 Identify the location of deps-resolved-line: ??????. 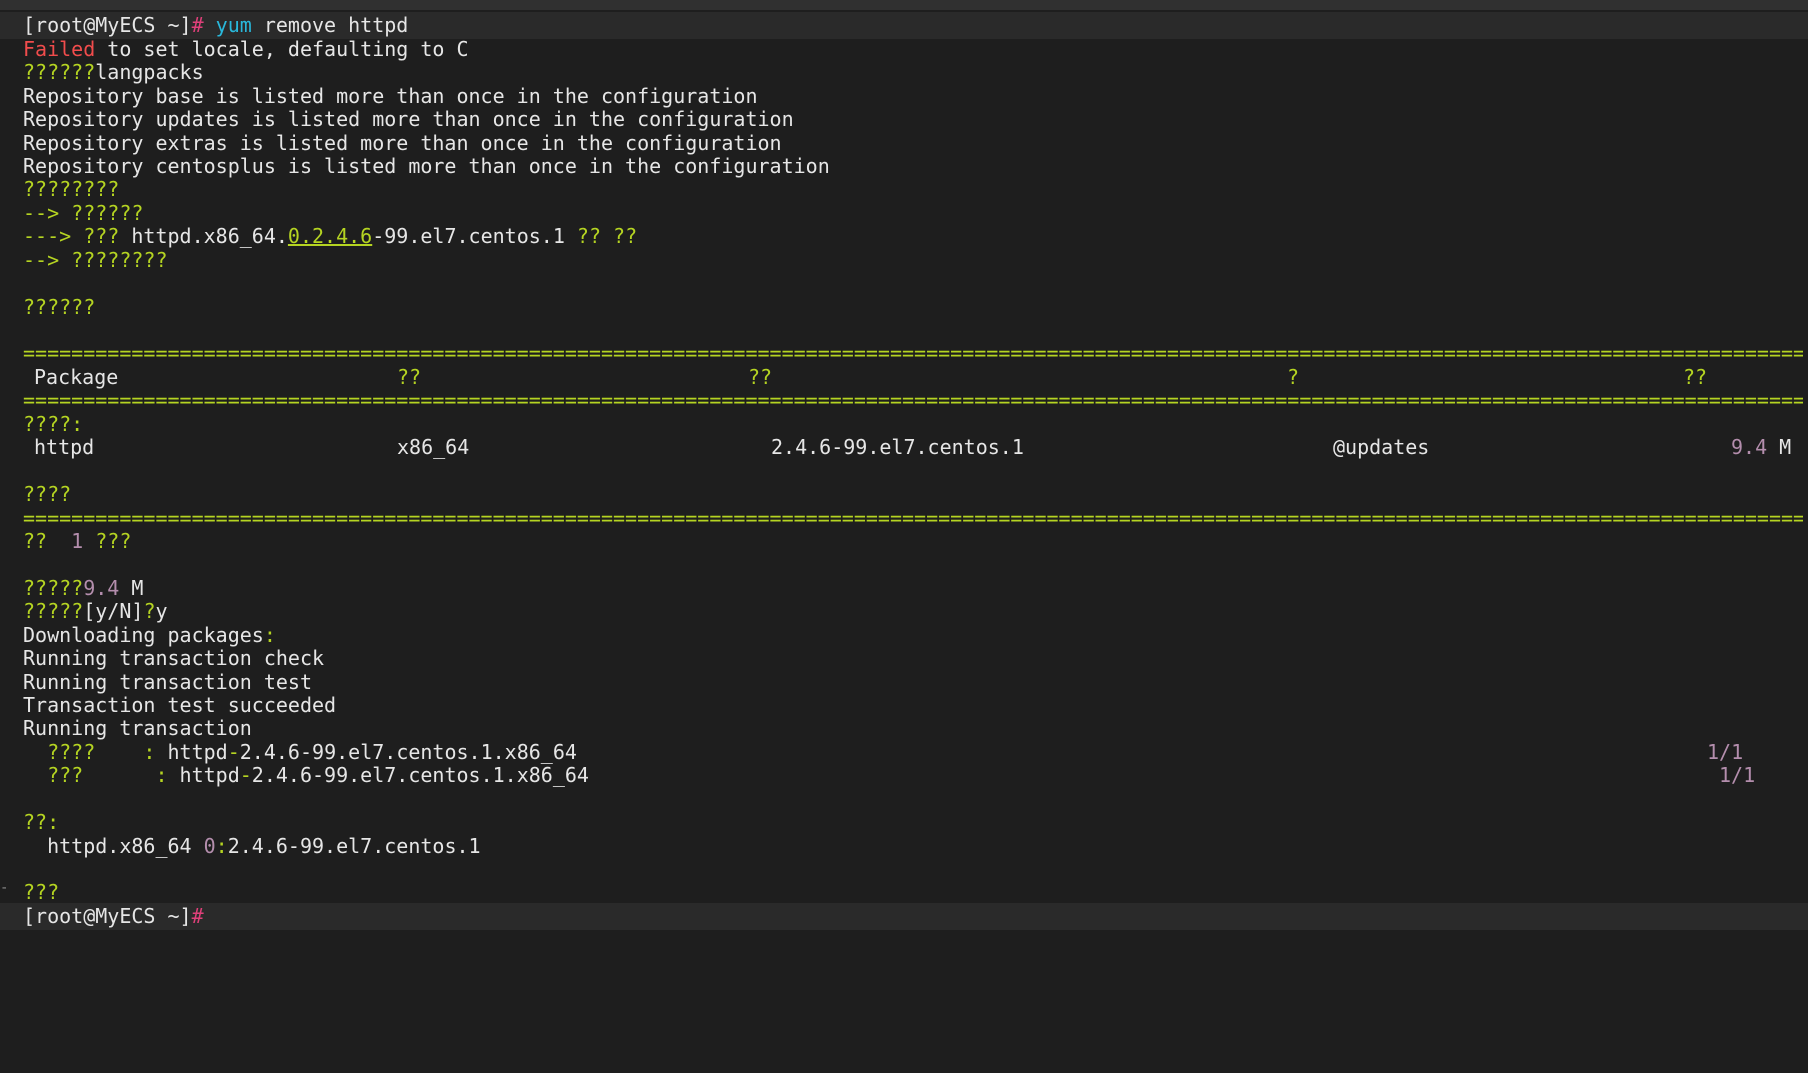
(59, 307).